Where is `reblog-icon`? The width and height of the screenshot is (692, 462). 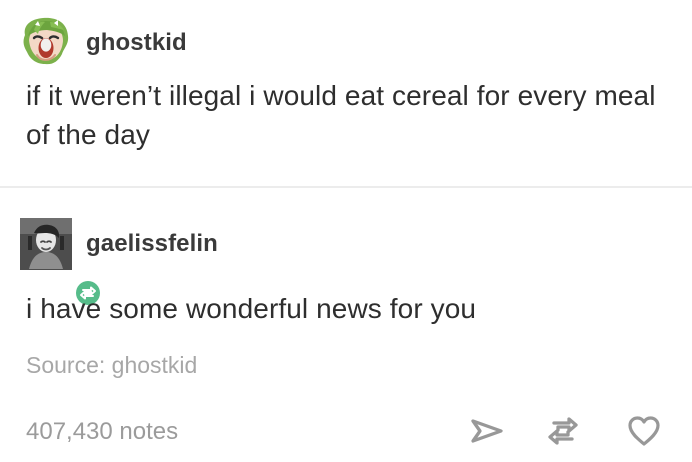 reblog-icon is located at coordinates (563, 431).